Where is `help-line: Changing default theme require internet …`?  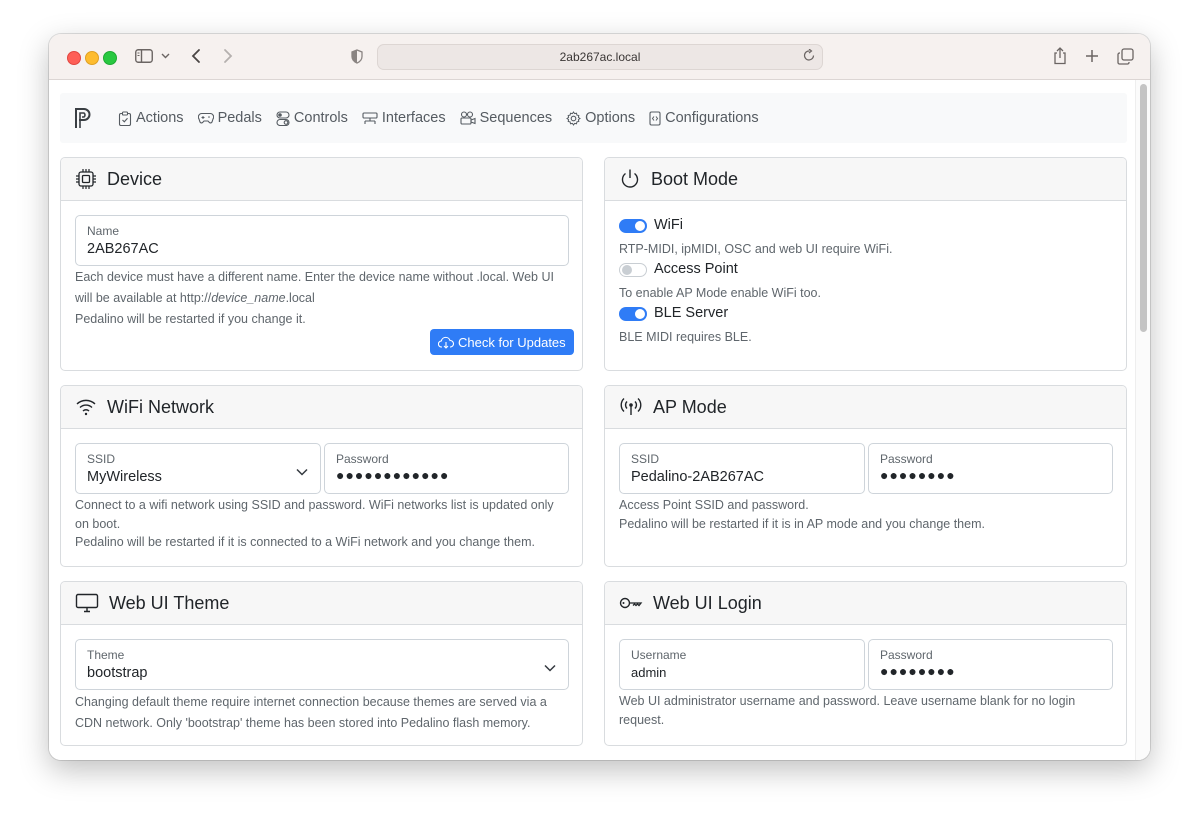 help-line: Changing default theme require internet … is located at coordinates (311, 702).